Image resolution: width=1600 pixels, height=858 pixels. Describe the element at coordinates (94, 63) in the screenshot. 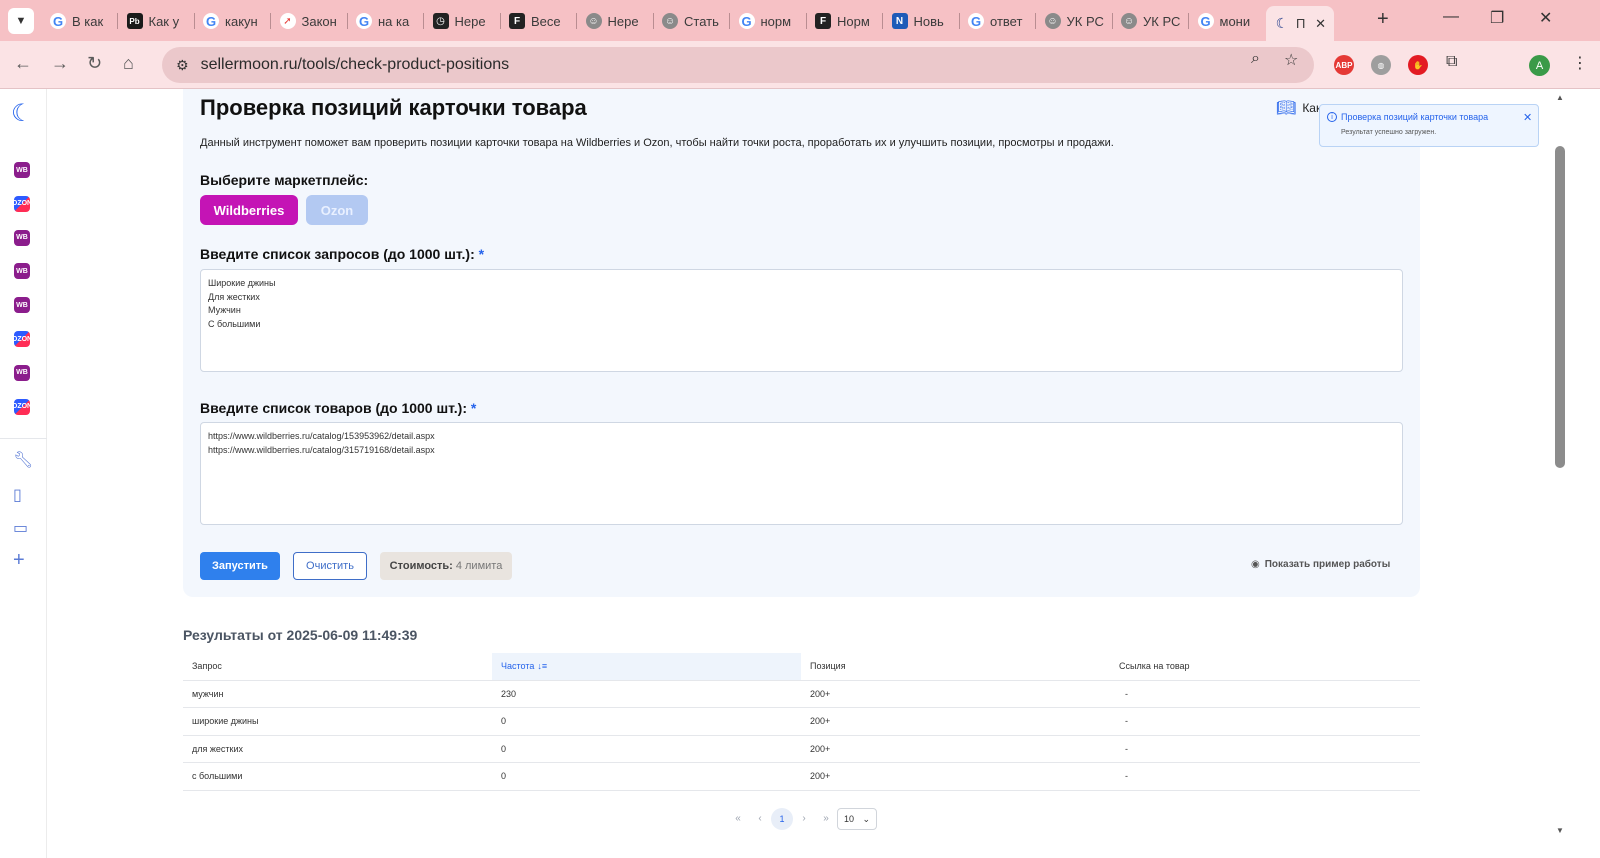

I see `reload-icon: ↻` at that location.